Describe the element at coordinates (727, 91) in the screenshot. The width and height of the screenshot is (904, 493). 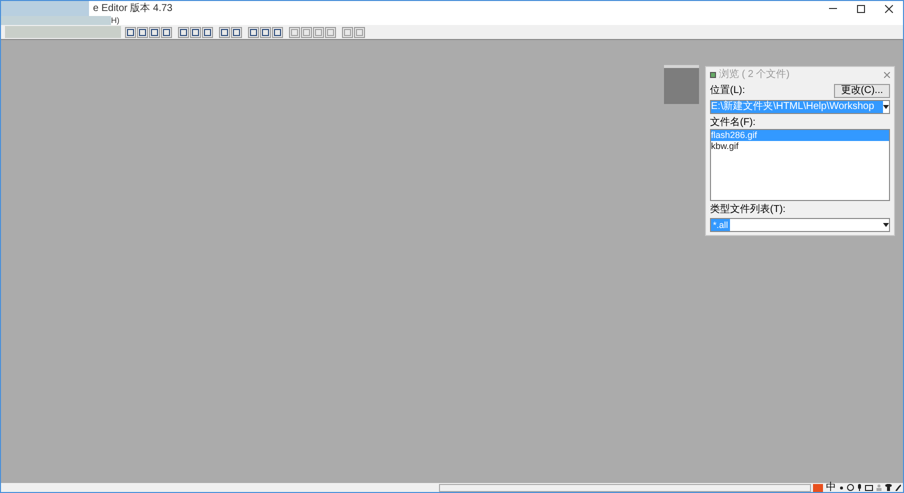
I see `location-label: 位置(L):` at that location.